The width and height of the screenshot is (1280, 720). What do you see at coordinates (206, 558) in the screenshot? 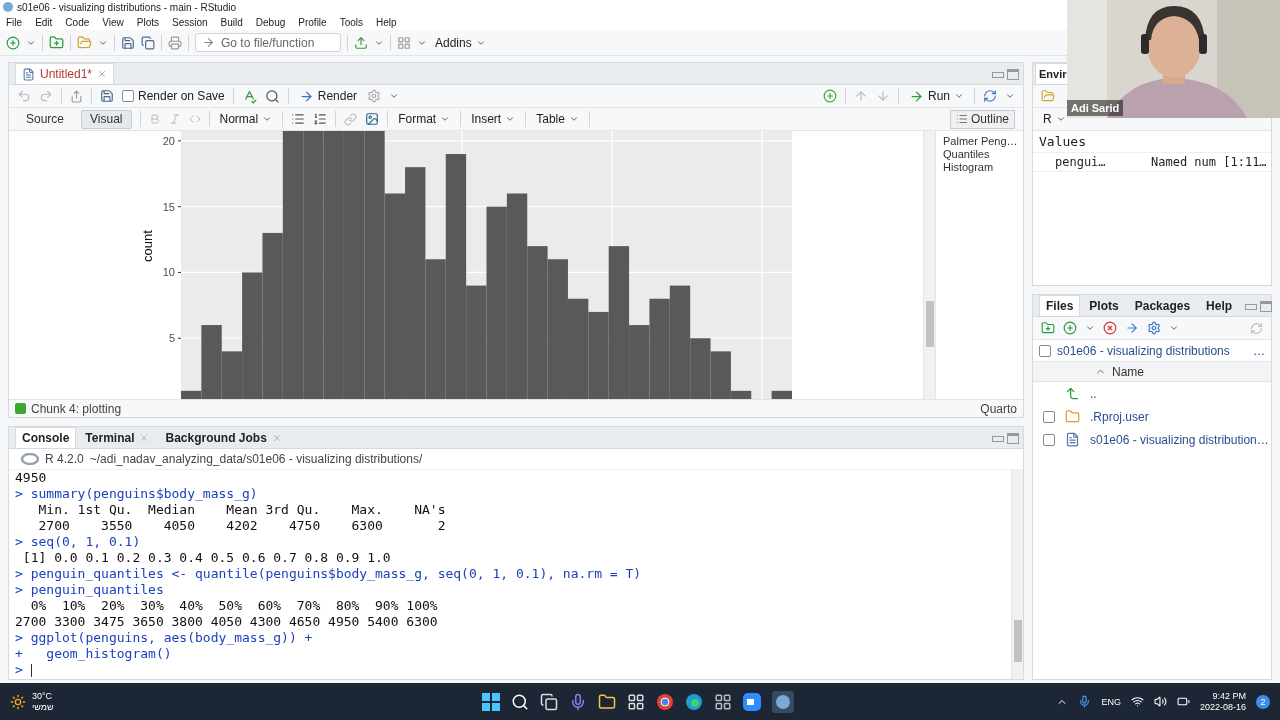
I see `console-line: [1] 0.0 0.1 0.2 0.3 0.4 0.5 0.6 0.7 0.8 0.9 1.0` at bounding box center [206, 558].